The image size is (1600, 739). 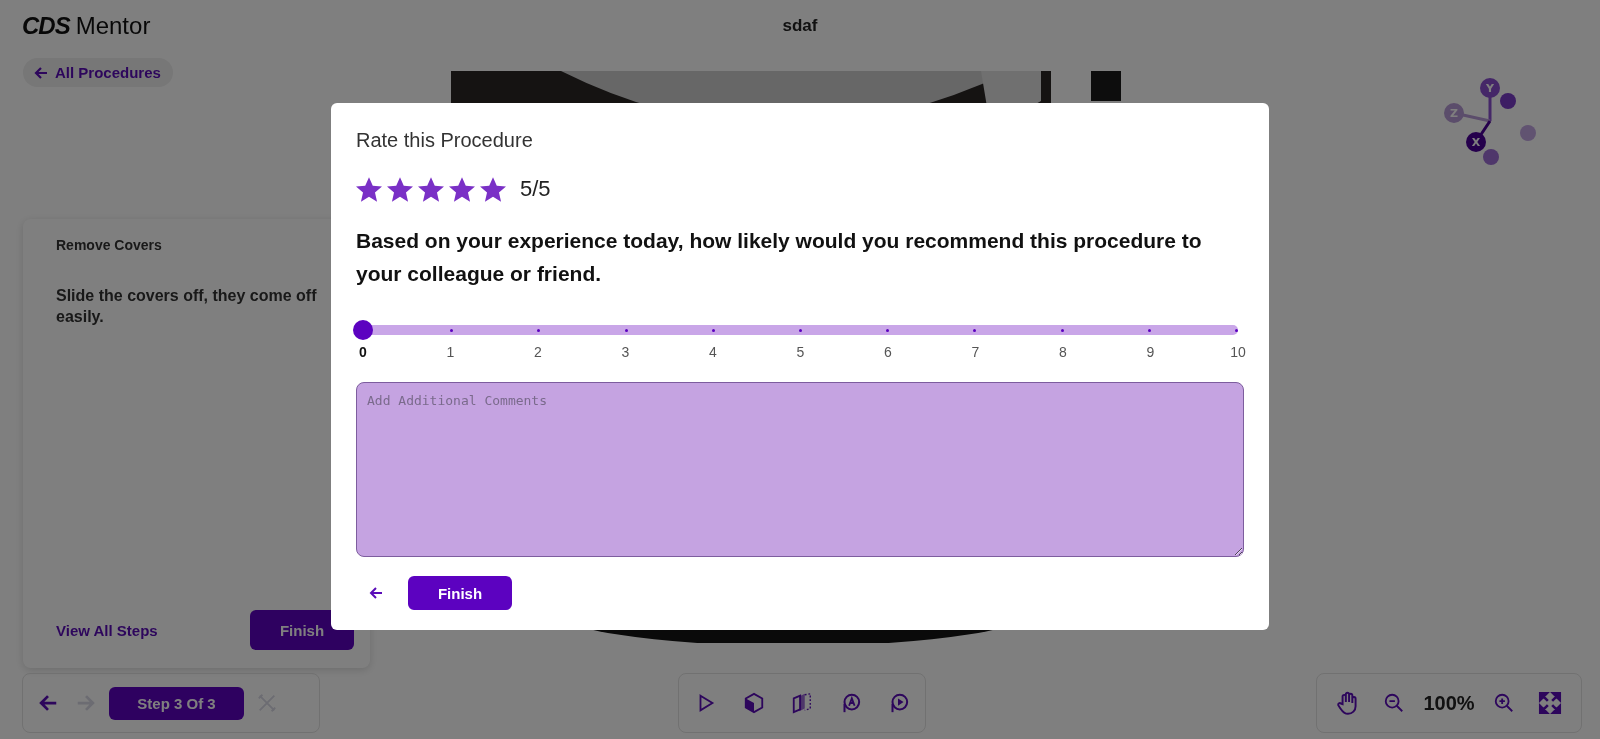 I want to click on tick-label: 10, so click(x=1238, y=352).